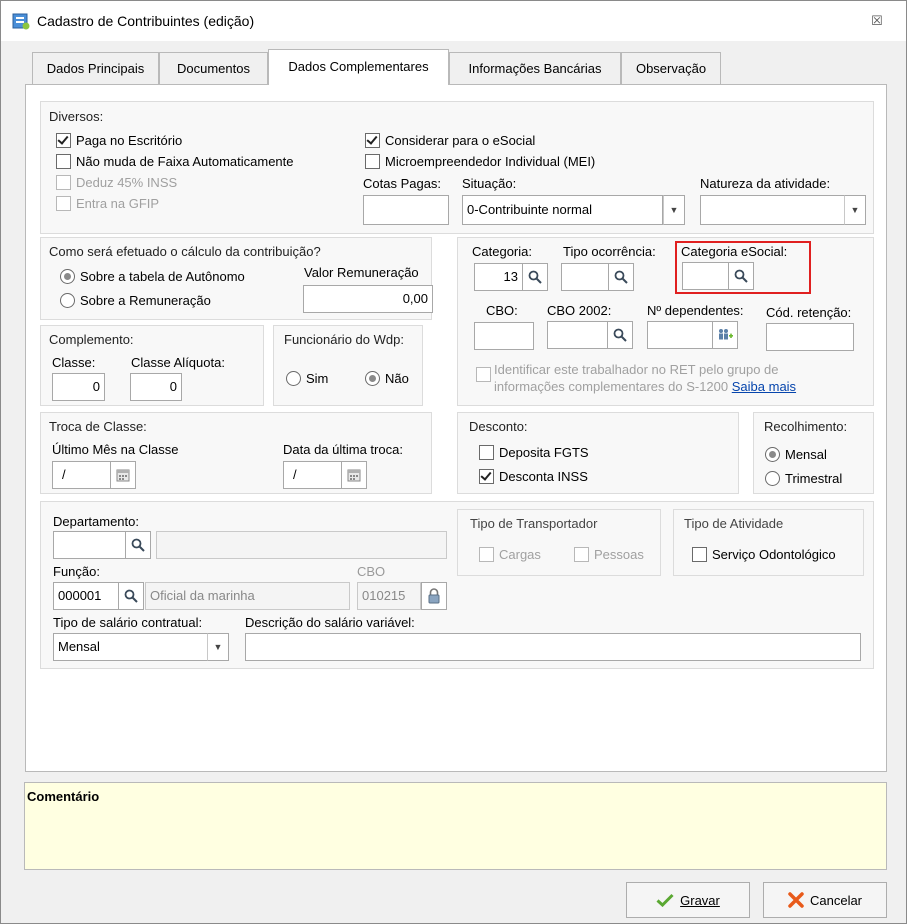  Describe the element at coordinates (489, 183) in the screenshot. I see `situacao-label: Situação:` at that location.